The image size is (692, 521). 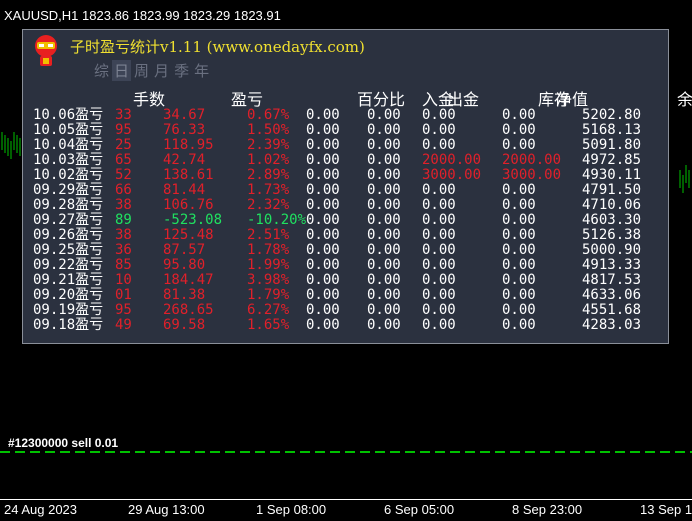 What do you see at coordinates (68, 295) in the screenshot?
I see `cell-date: 09.20盈亏` at bounding box center [68, 295].